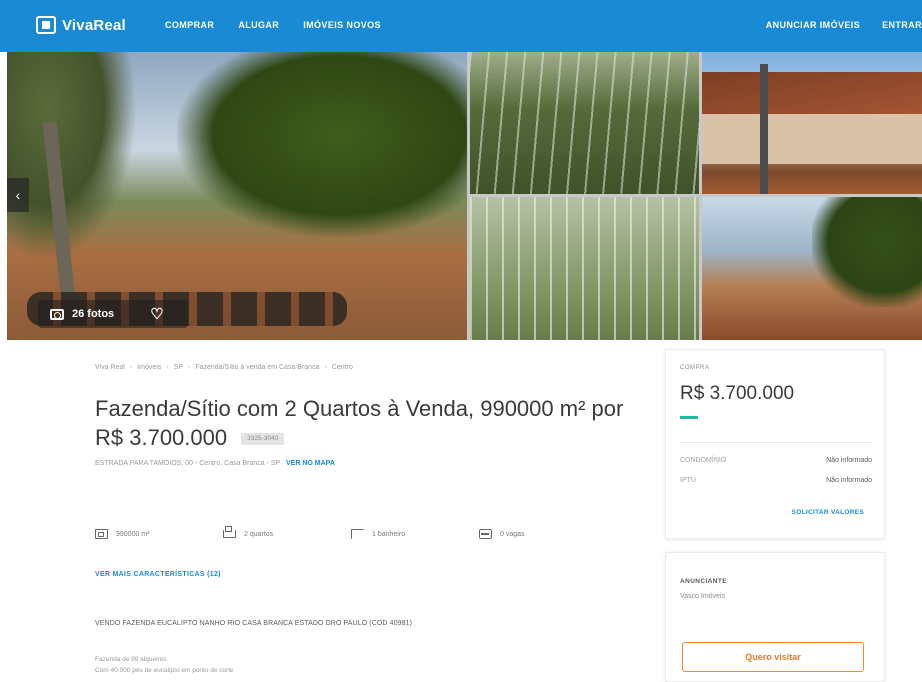  Describe the element at coordinates (688, 480) in the screenshot. I see `fee-key: IPTU` at that location.